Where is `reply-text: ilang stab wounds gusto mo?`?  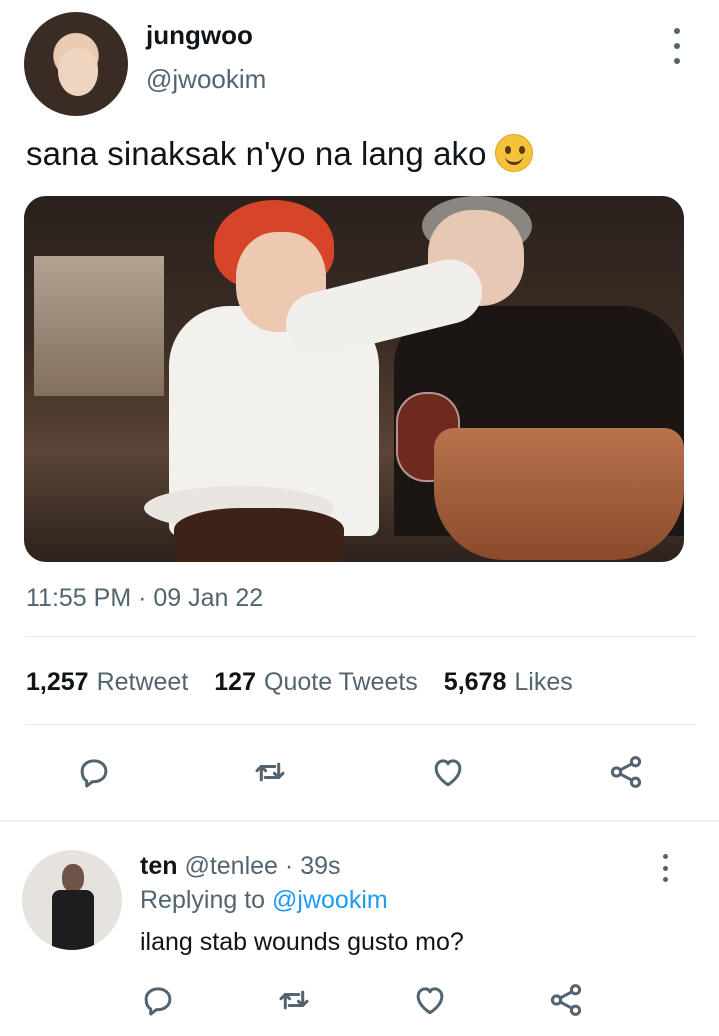
reply-text: ilang stab wounds gusto mo? is located at coordinates (302, 942).